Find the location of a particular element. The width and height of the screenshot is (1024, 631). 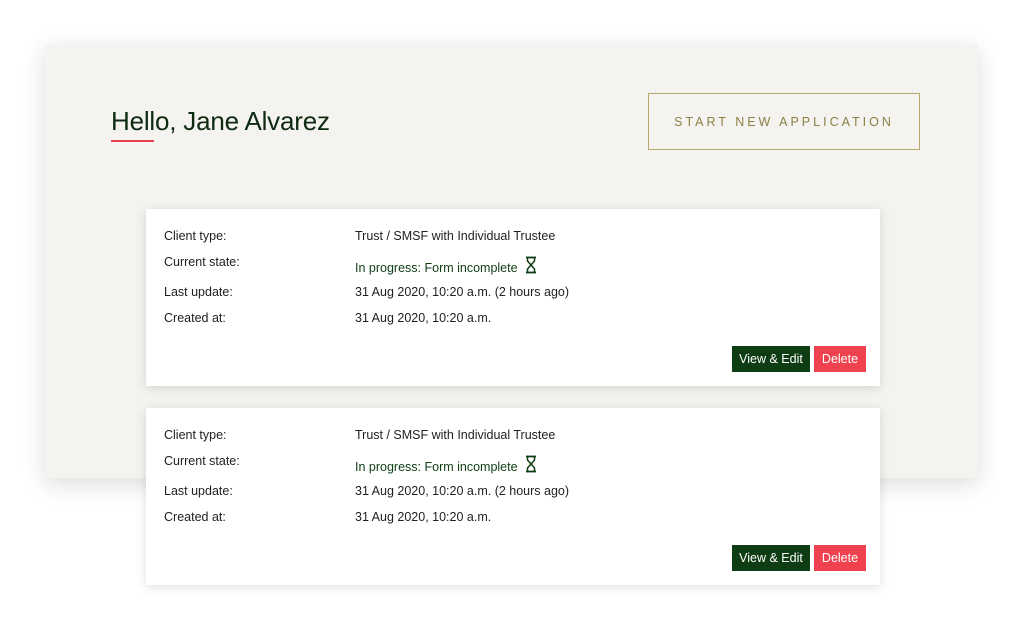

start-new-application-button: START NEW APPLICATION is located at coordinates (784, 121).